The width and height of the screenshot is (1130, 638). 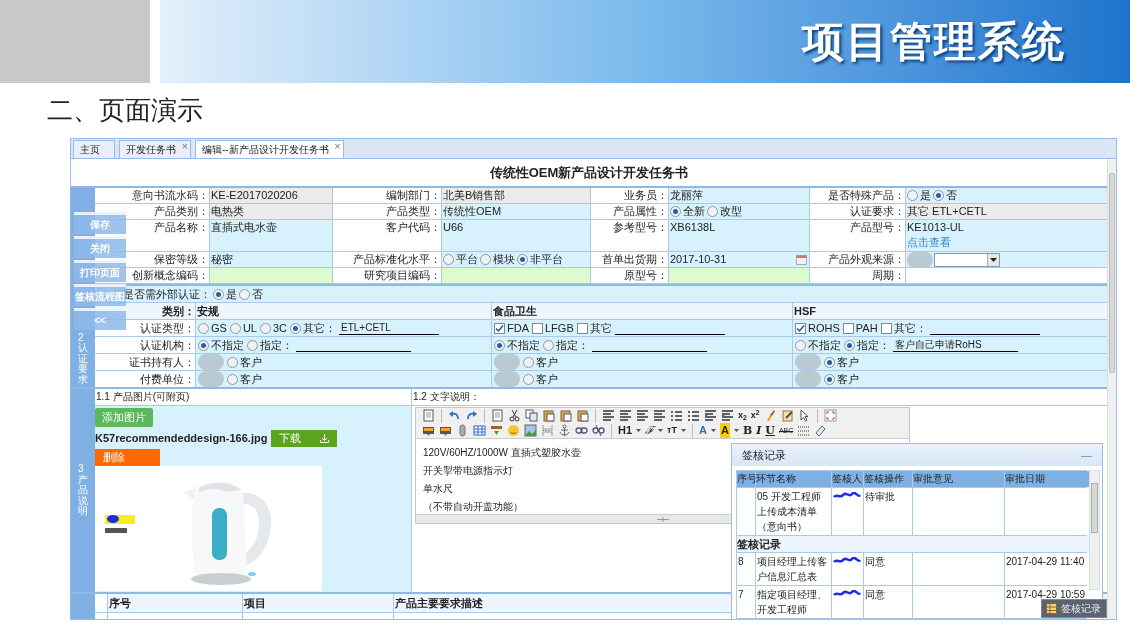 What do you see at coordinates (516, 211) in the screenshot?
I see `input-field: 传统性OEM` at bounding box center [516, 211].